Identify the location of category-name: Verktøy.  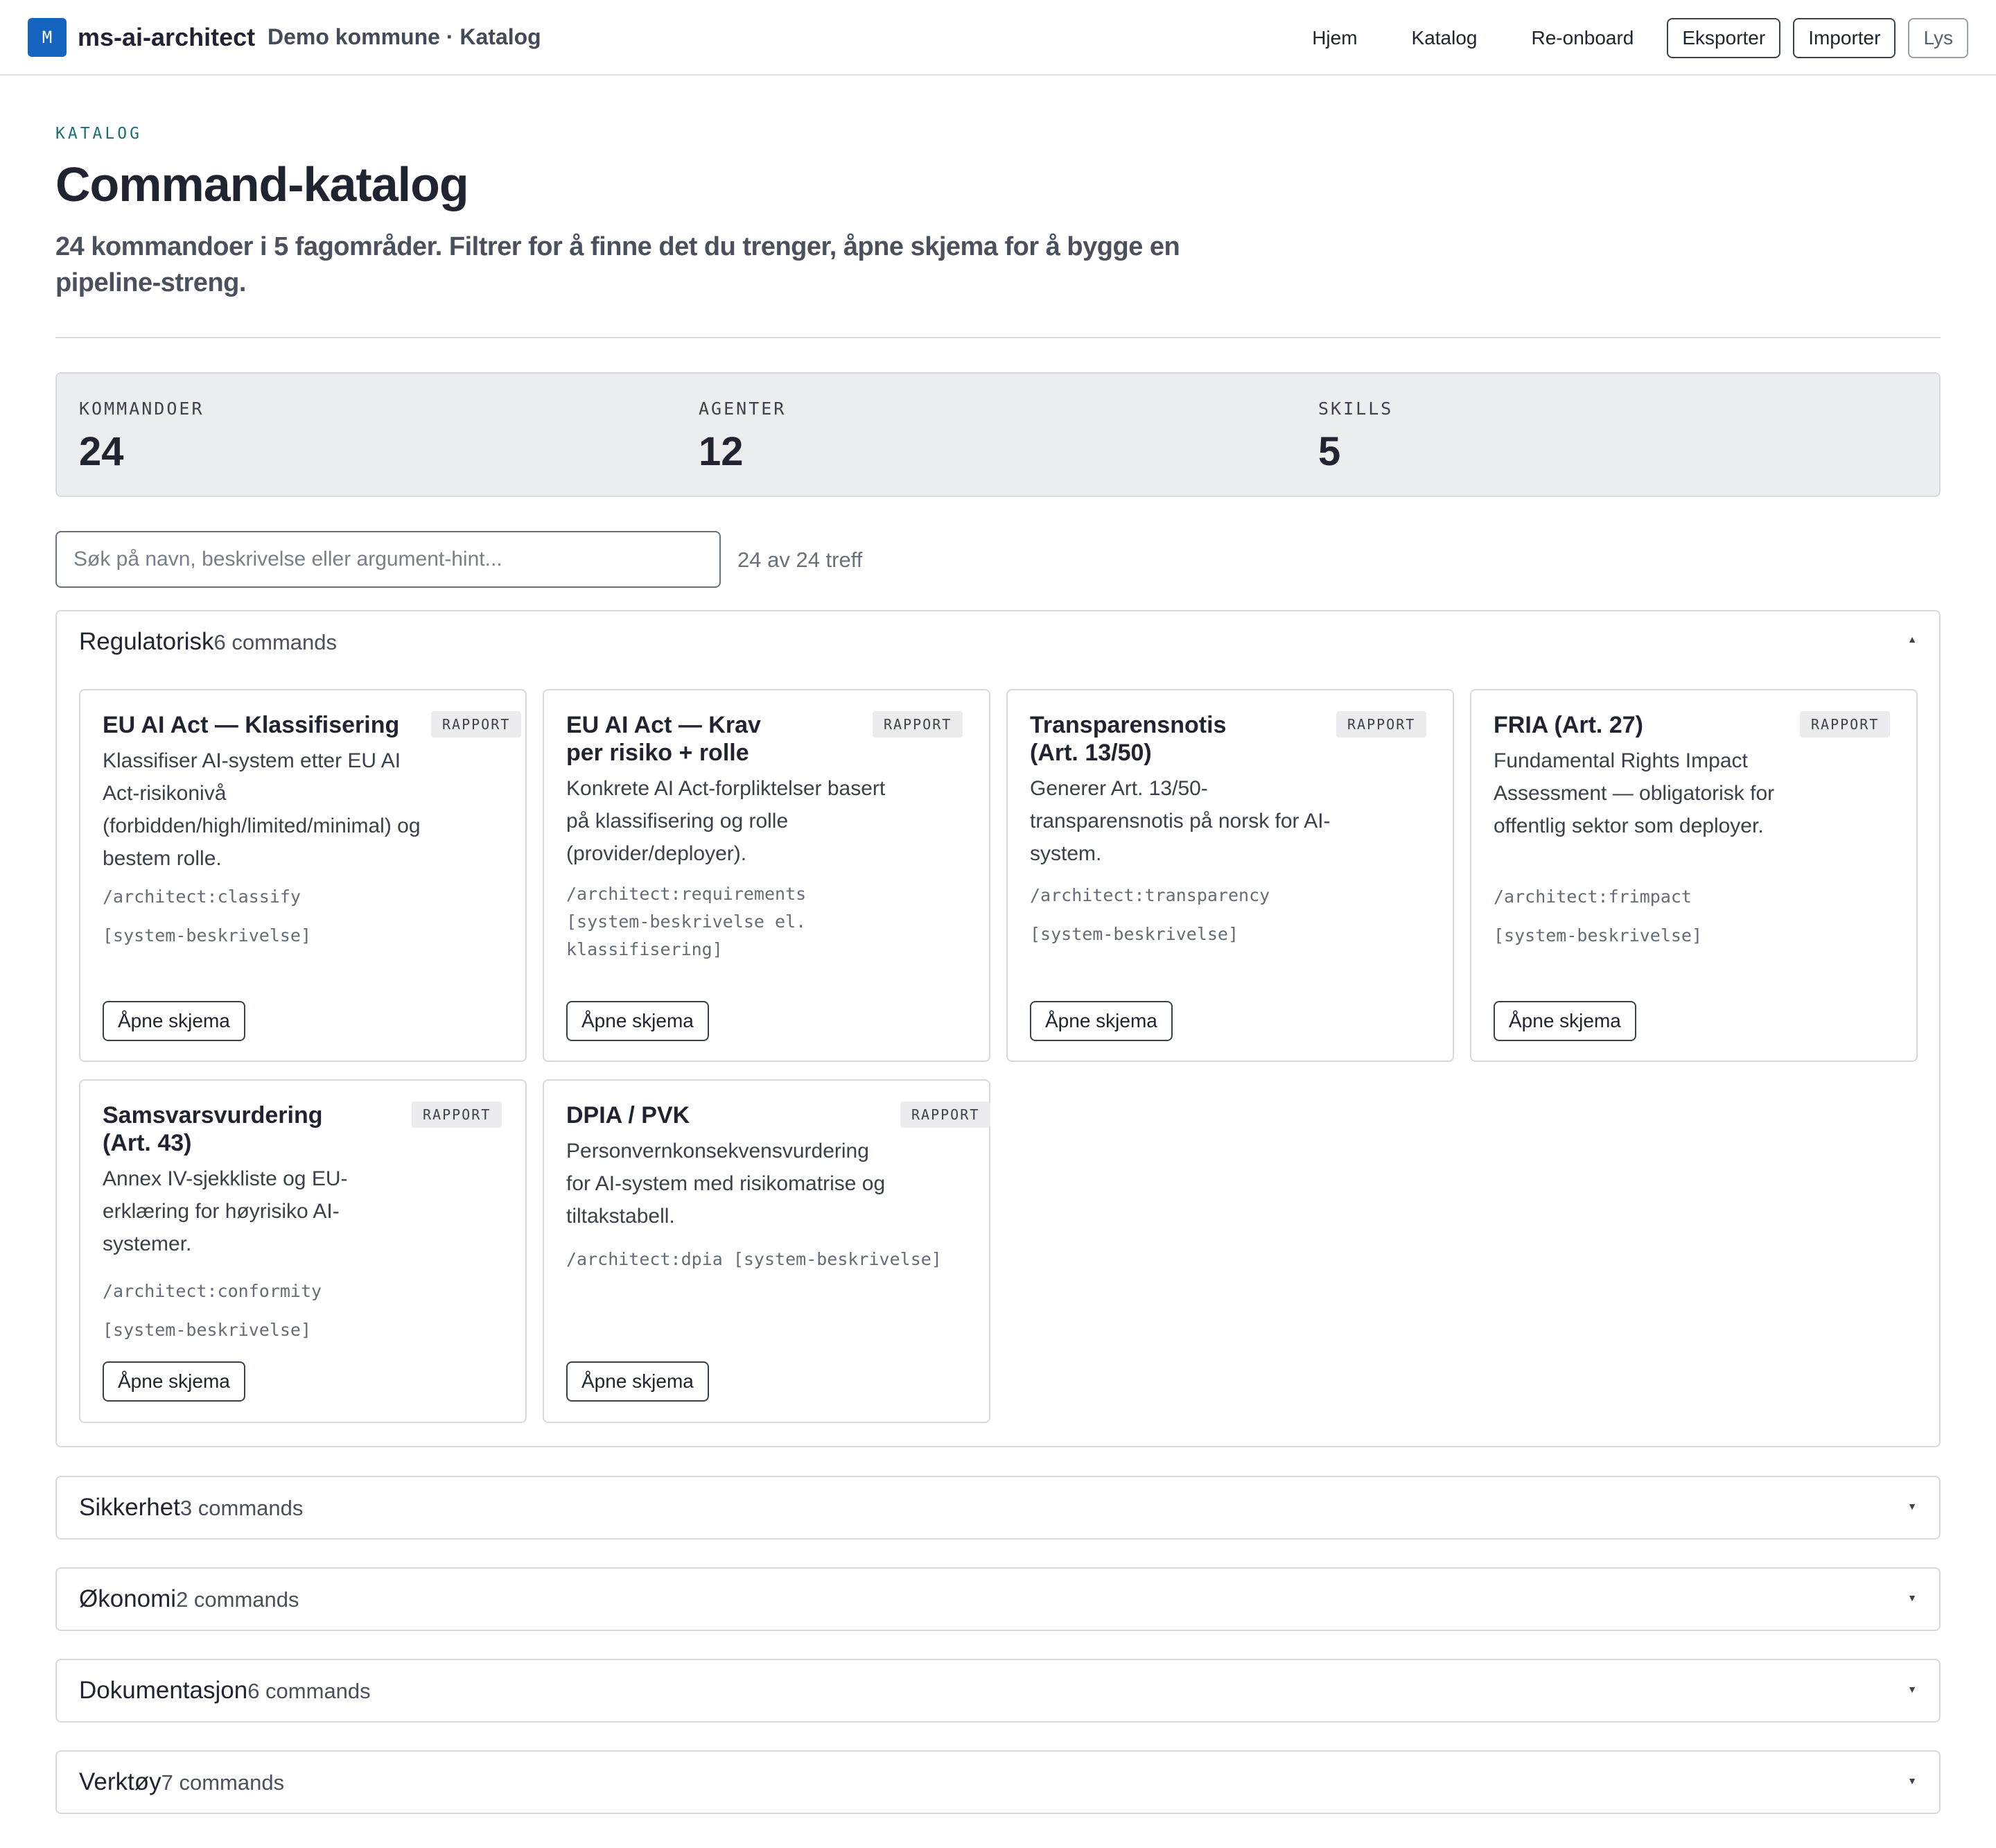
(120, 1782).